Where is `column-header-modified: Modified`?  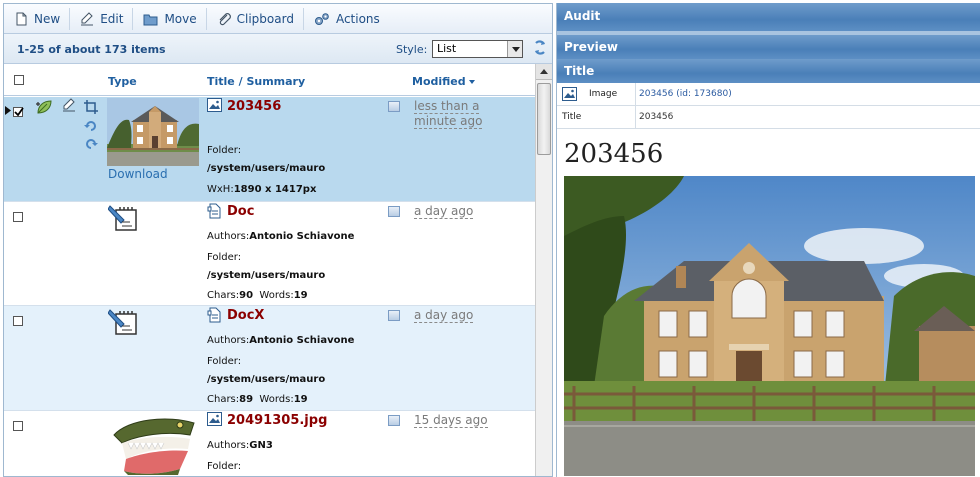
column-header-modified: Modified is located at coordinates (443, 81).